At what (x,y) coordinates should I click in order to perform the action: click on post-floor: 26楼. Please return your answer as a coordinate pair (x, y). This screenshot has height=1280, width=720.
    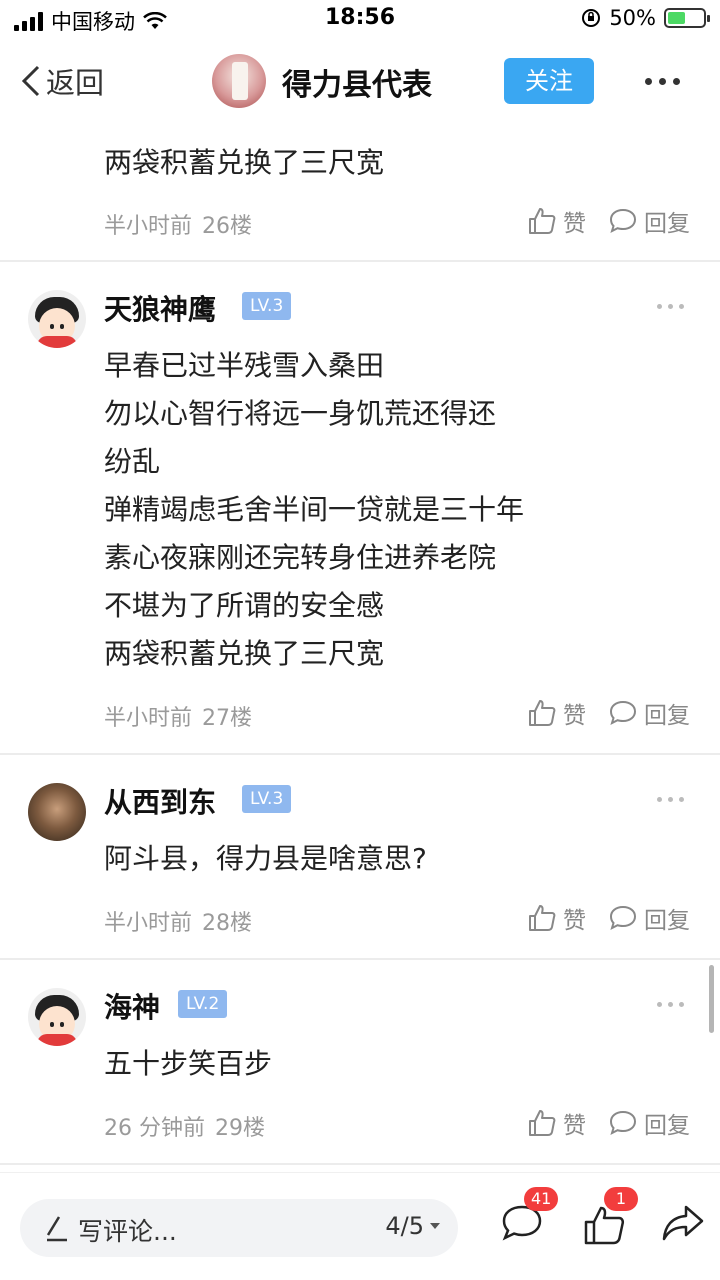
    Looking at the image, I should click on (227, 226).